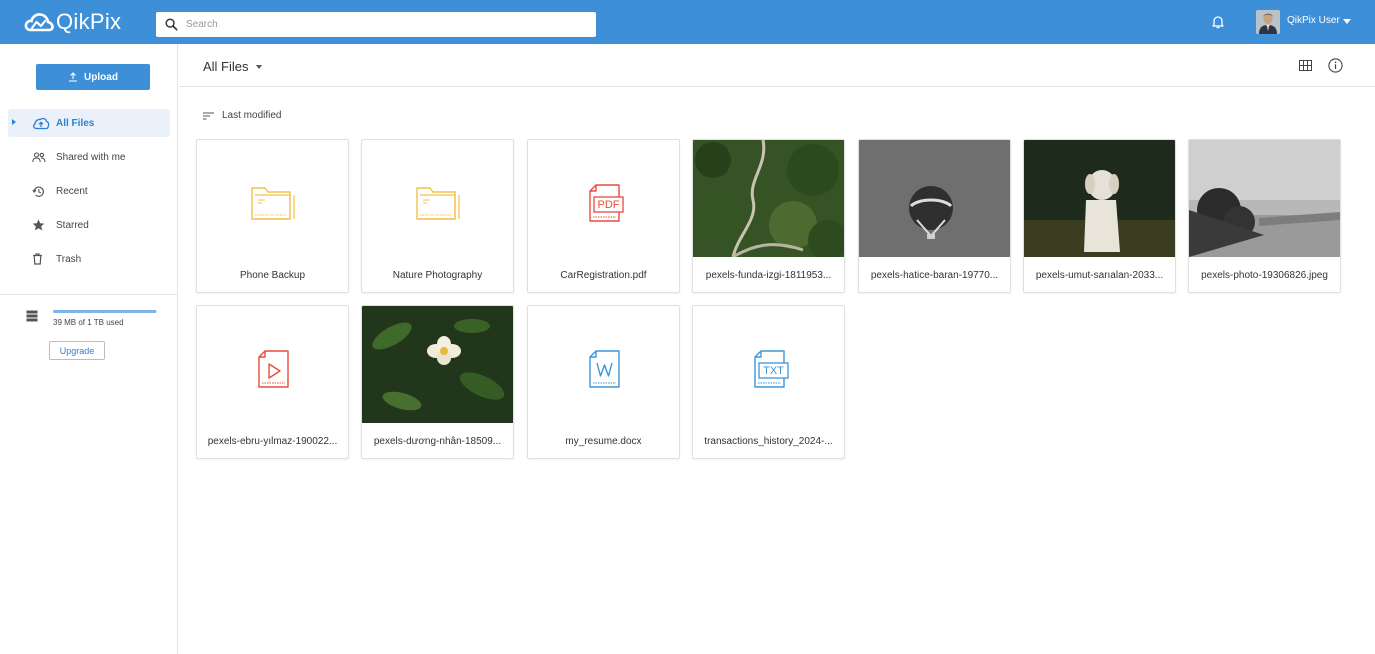  I want to click on sidebar-item-label: Shared with me, so click(91, 157).